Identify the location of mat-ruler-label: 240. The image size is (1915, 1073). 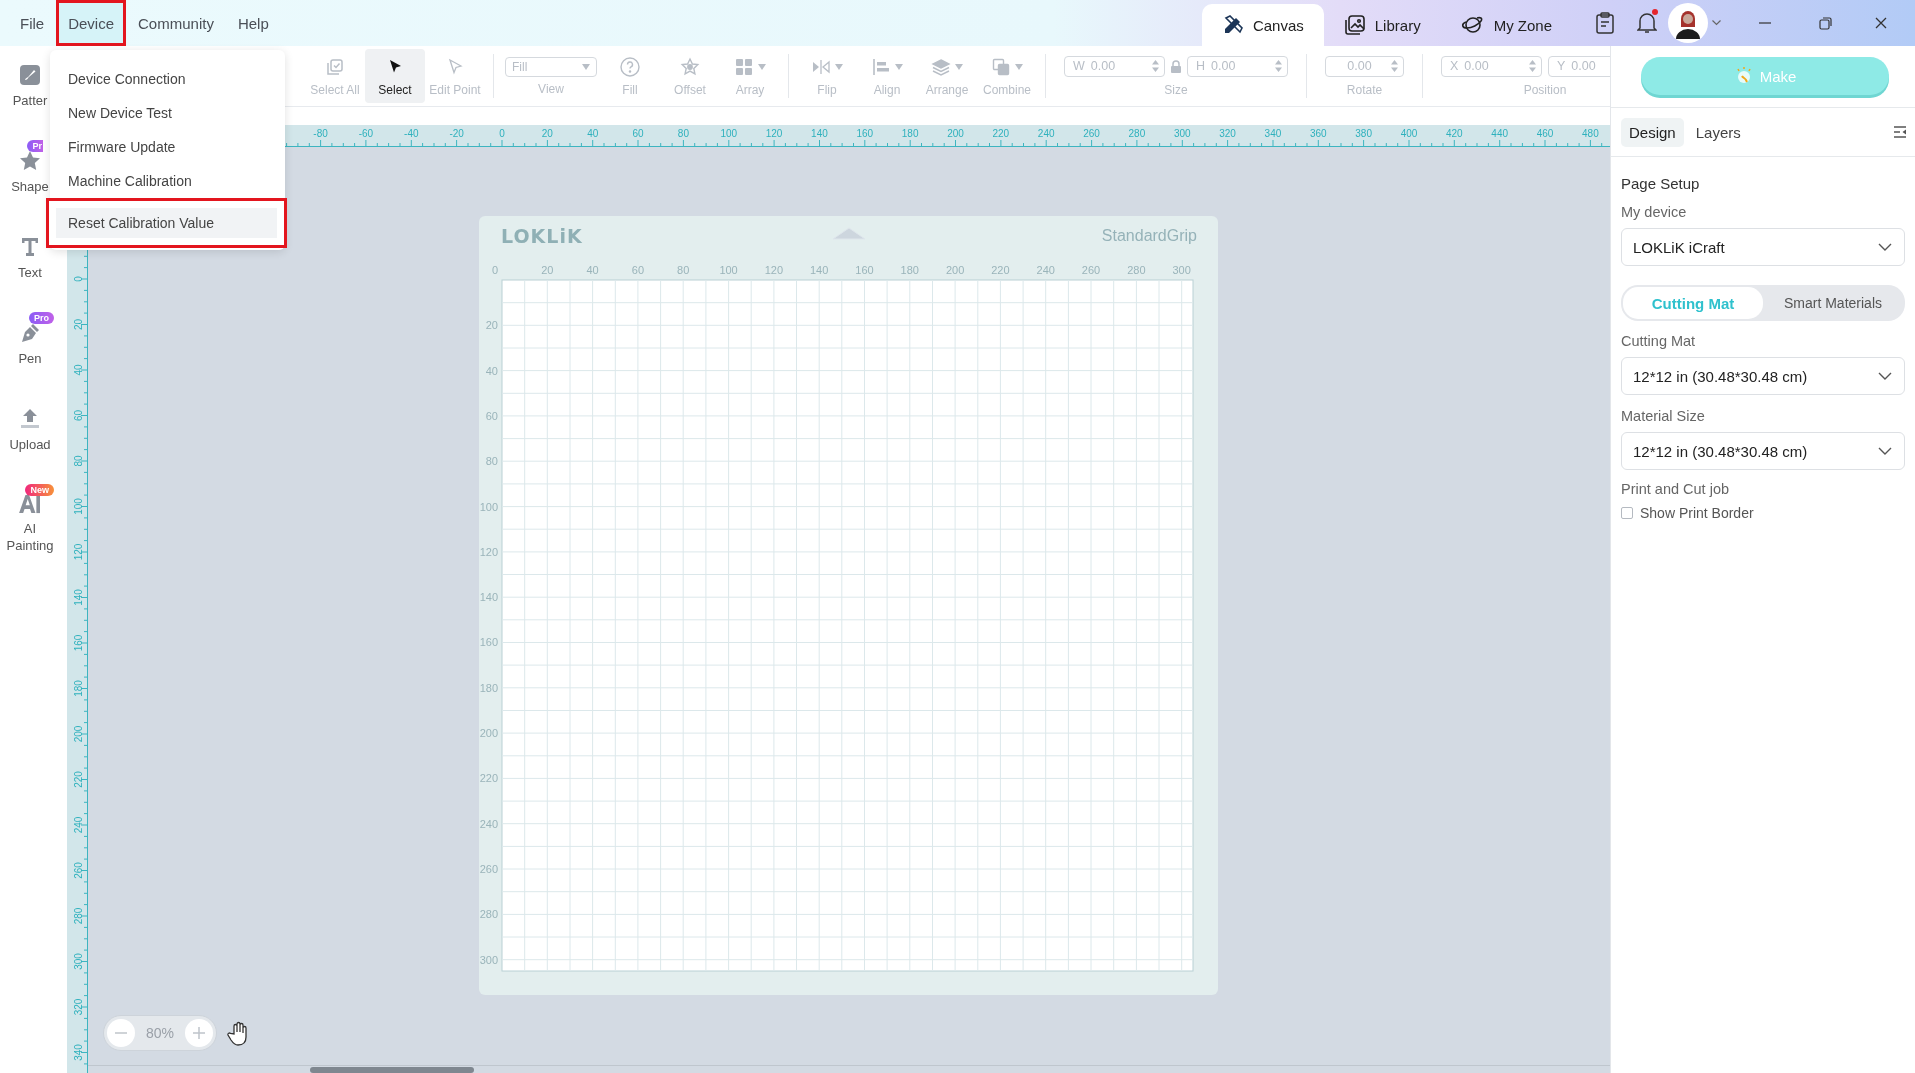
(488, 823).